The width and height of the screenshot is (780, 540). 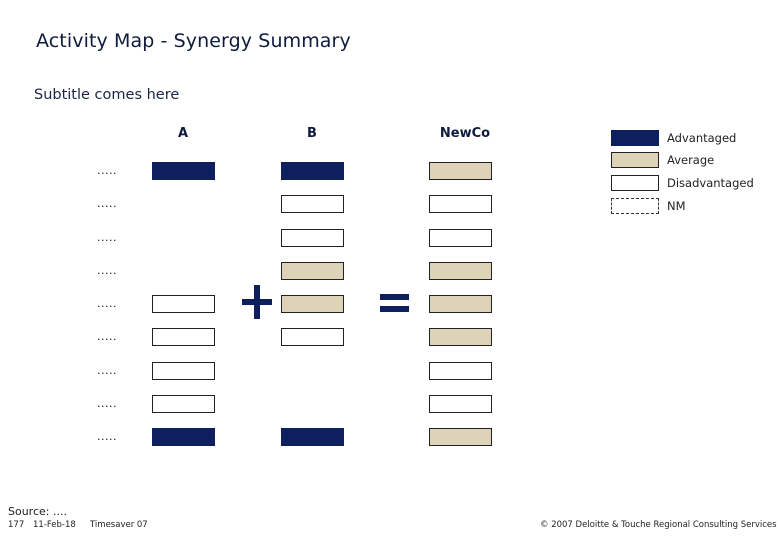 What do you see at coordinates (312, 133) in the screenshot?
I see `column-header-b: B` at bounding box center [312, 133].